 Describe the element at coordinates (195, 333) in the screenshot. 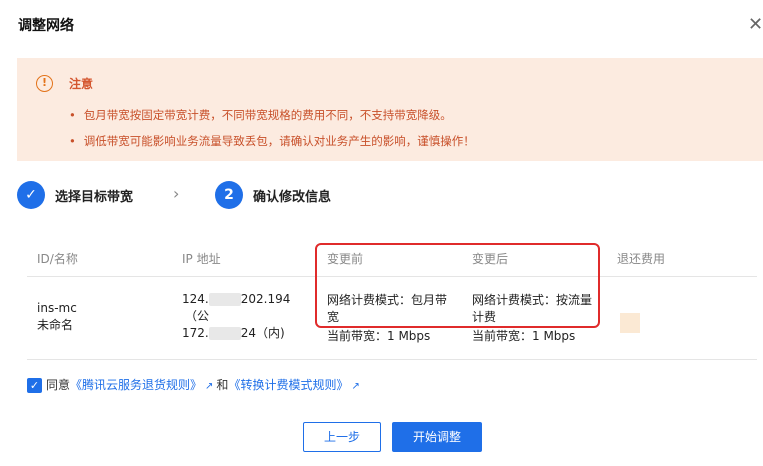

I see `private-ip-start: 172.` at that location.